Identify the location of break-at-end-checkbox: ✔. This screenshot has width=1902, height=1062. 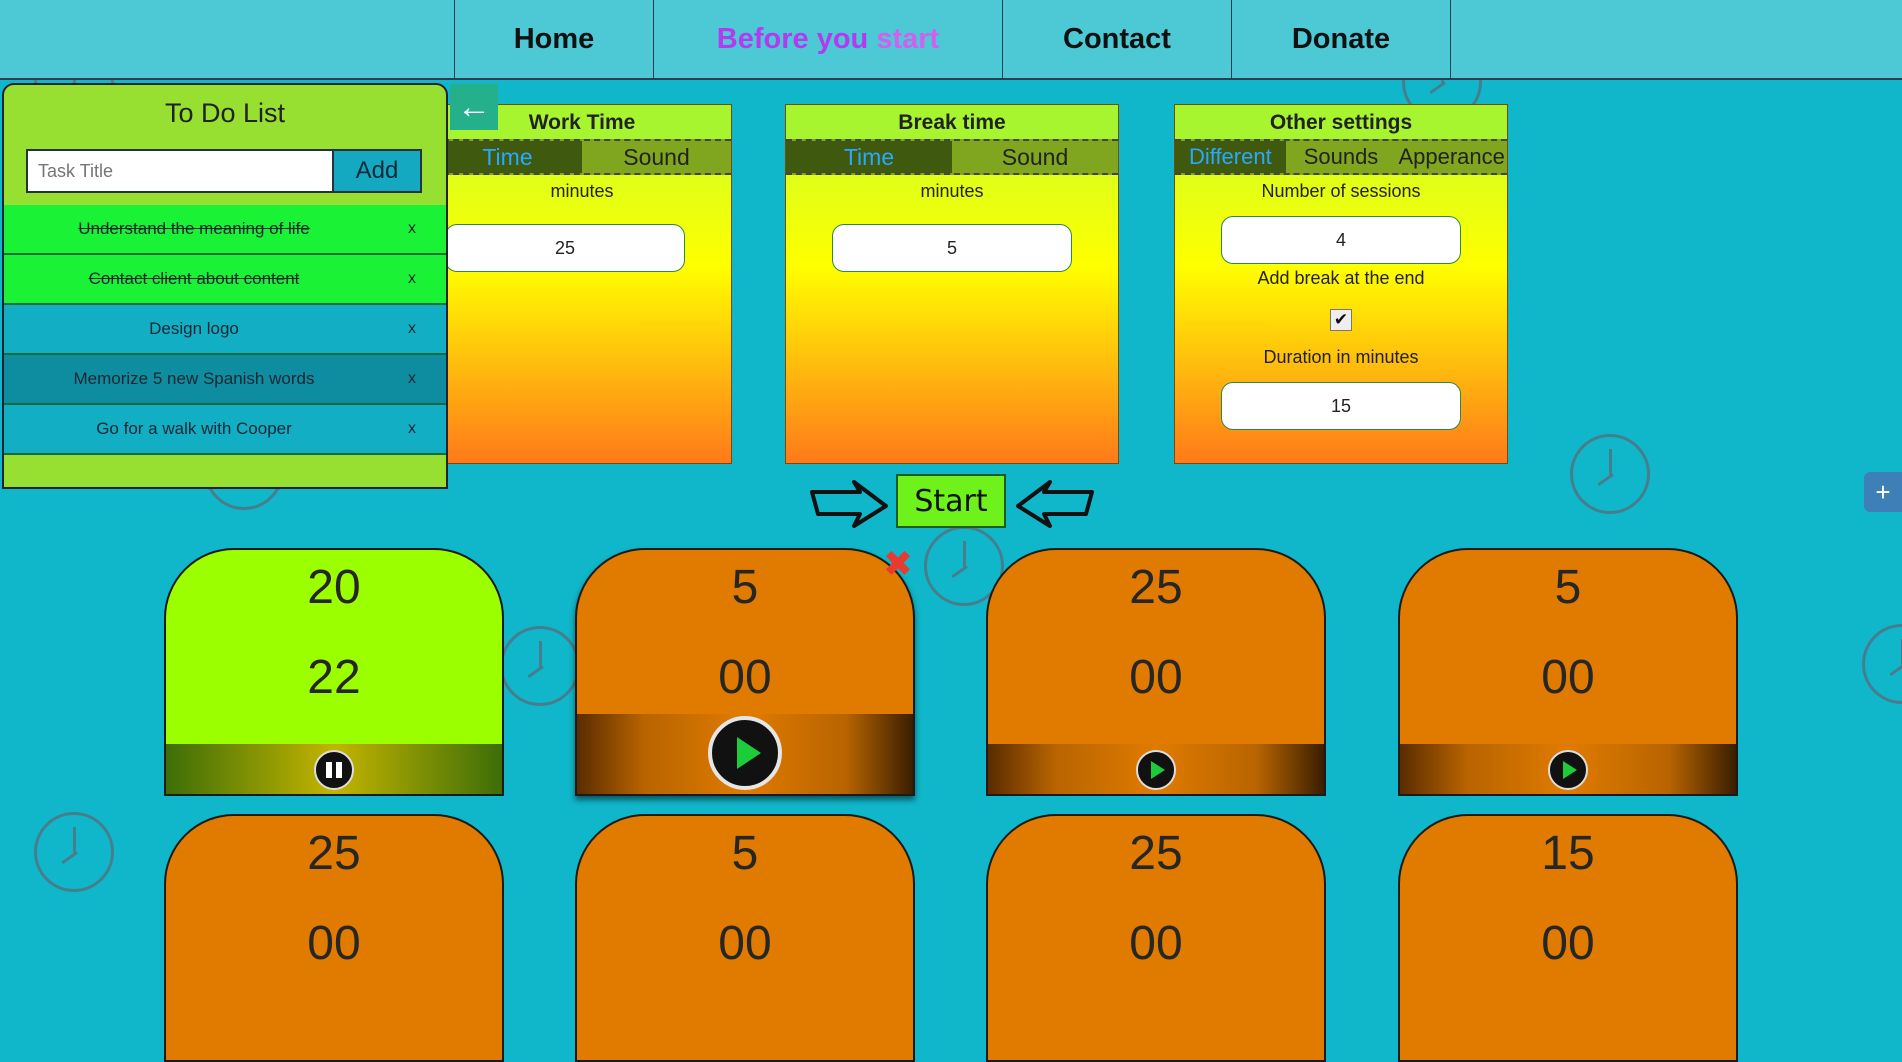
(1341, 320).